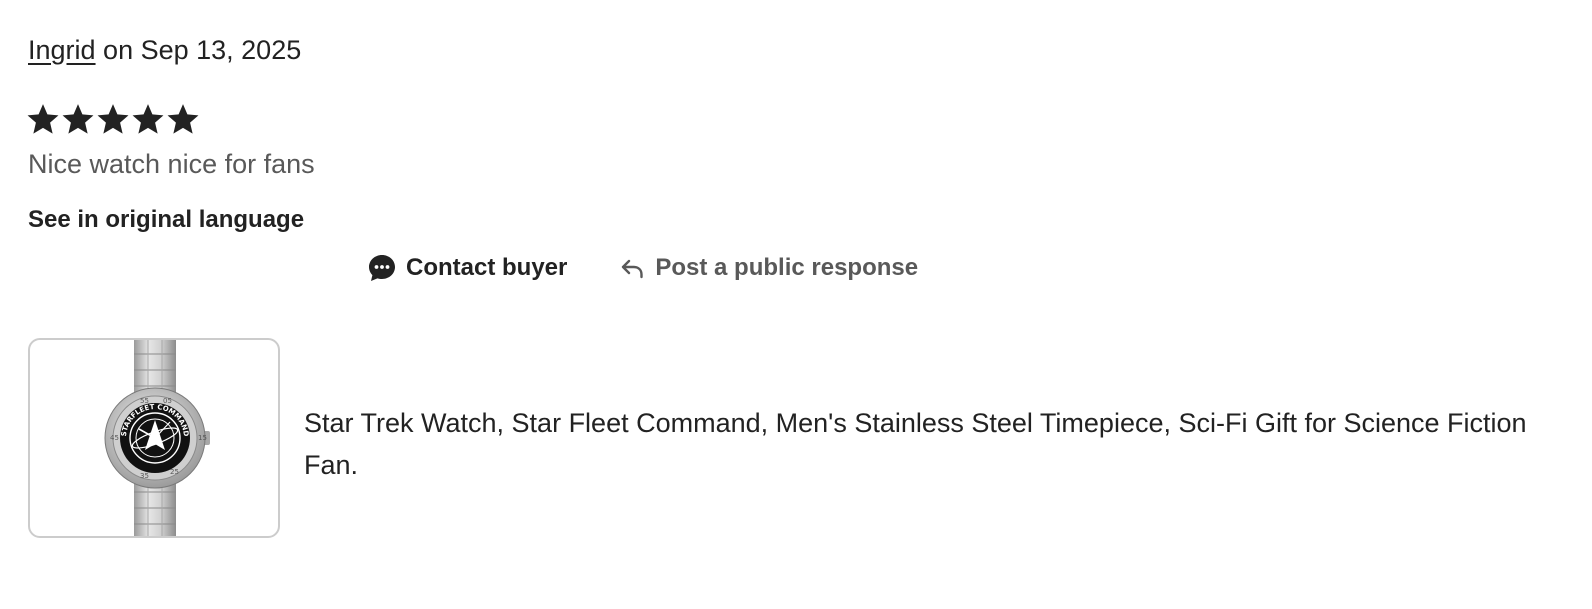 The height and width of the screenshot is (609, 1592). I want to click on watch-image: STARFLEET COMMAND 55 05 15 45 35 25, so click(157, 438).